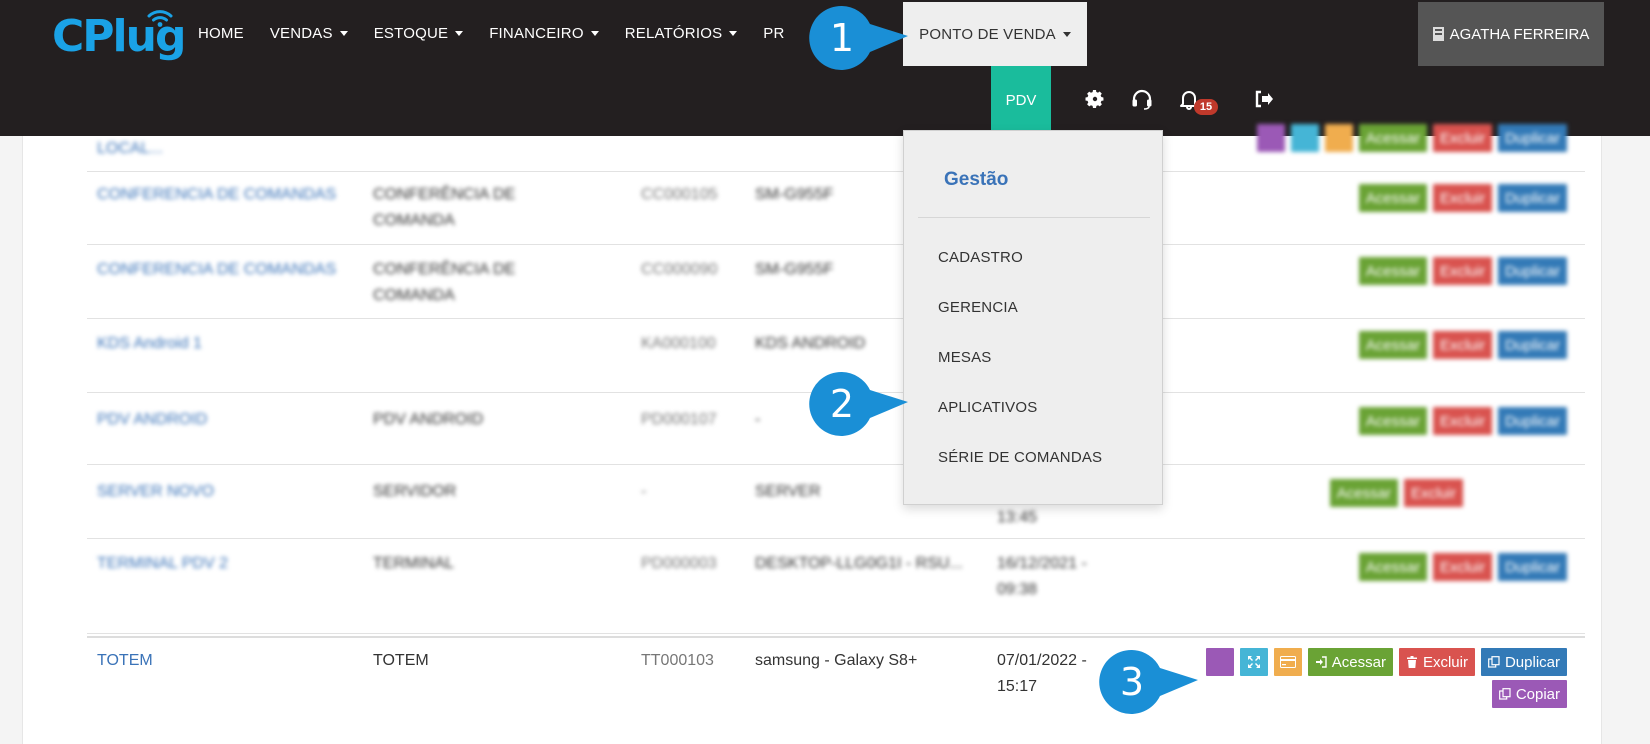  What do you see at coordinates (1095, 99) in the screenshot?
I see `gear-icon` at bounding box center [1095, 99].